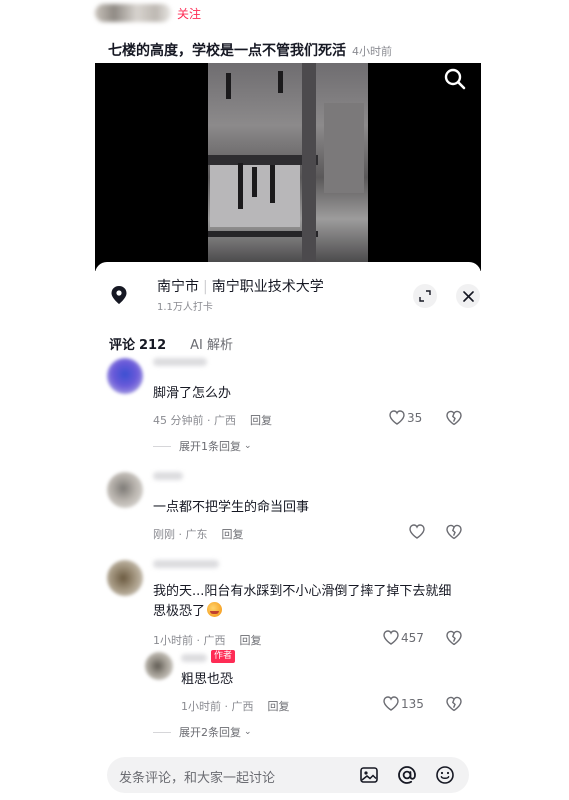 Image resolution: width=569 pixels, height=800 pixels. What do you see at coordinates (119, 295) in the screenshot?
I see `location-pin-icon` at bounding box center [119, 295].